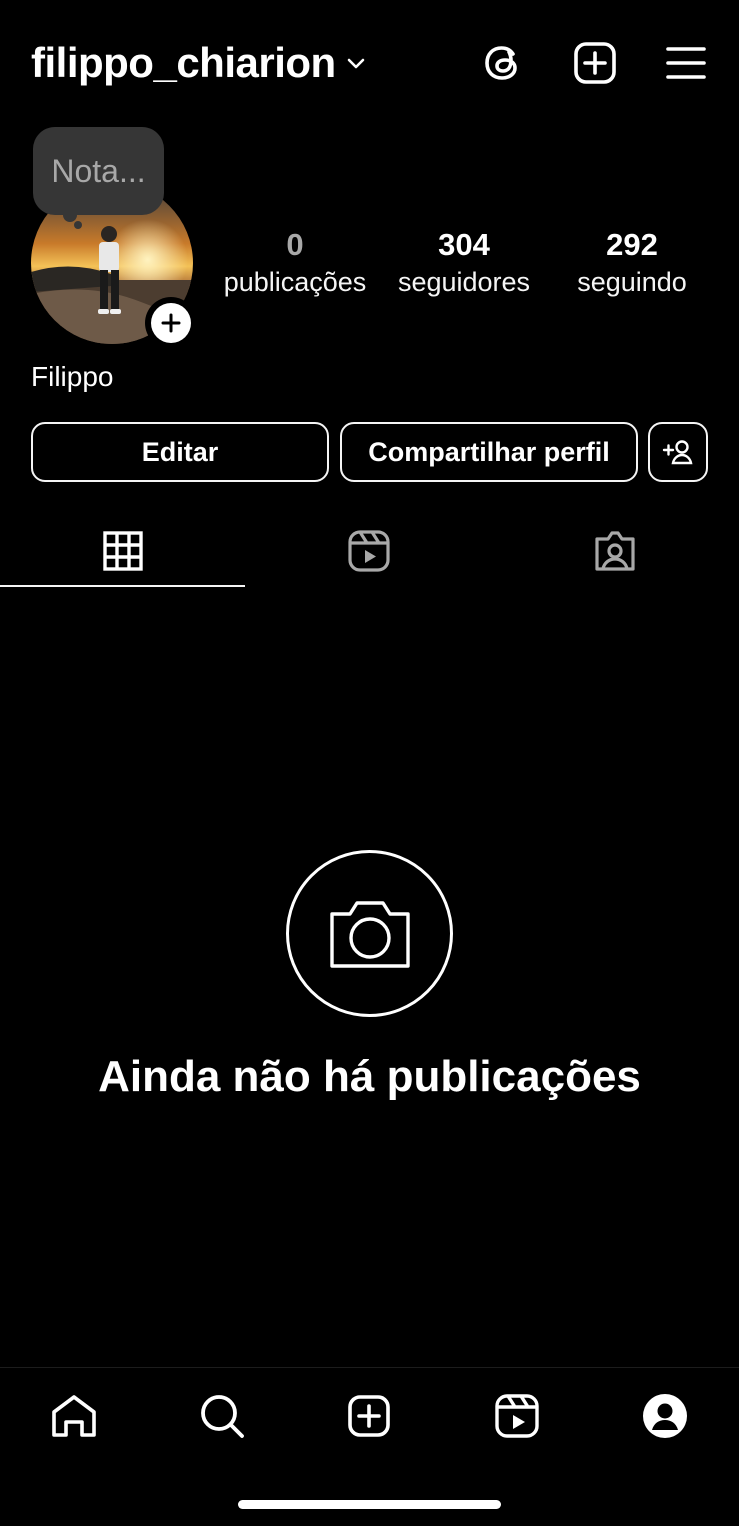 This screenshot has height=1526, width=739. I want to click on nav-profile, so click(665, 1416).